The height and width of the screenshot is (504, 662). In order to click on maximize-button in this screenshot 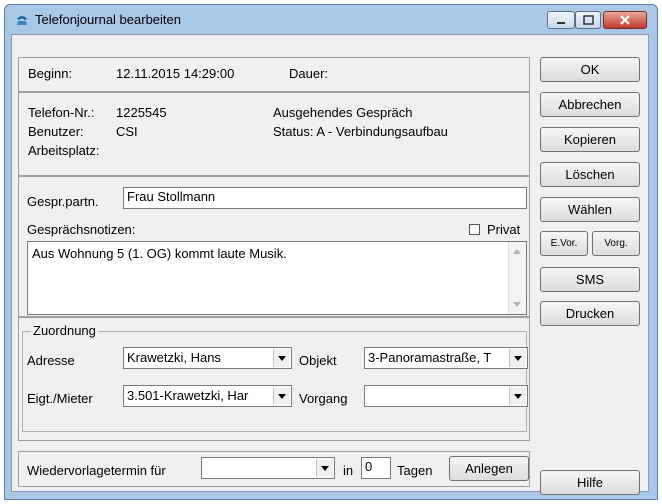, I will do `click(588, 20)`.